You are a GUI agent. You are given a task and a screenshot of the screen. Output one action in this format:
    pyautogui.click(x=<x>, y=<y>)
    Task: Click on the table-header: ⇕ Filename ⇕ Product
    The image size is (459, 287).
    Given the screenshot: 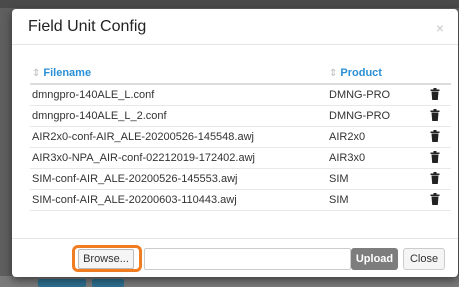 What is the action you would take?
    pyautogui.click(x=240, y=74)
    